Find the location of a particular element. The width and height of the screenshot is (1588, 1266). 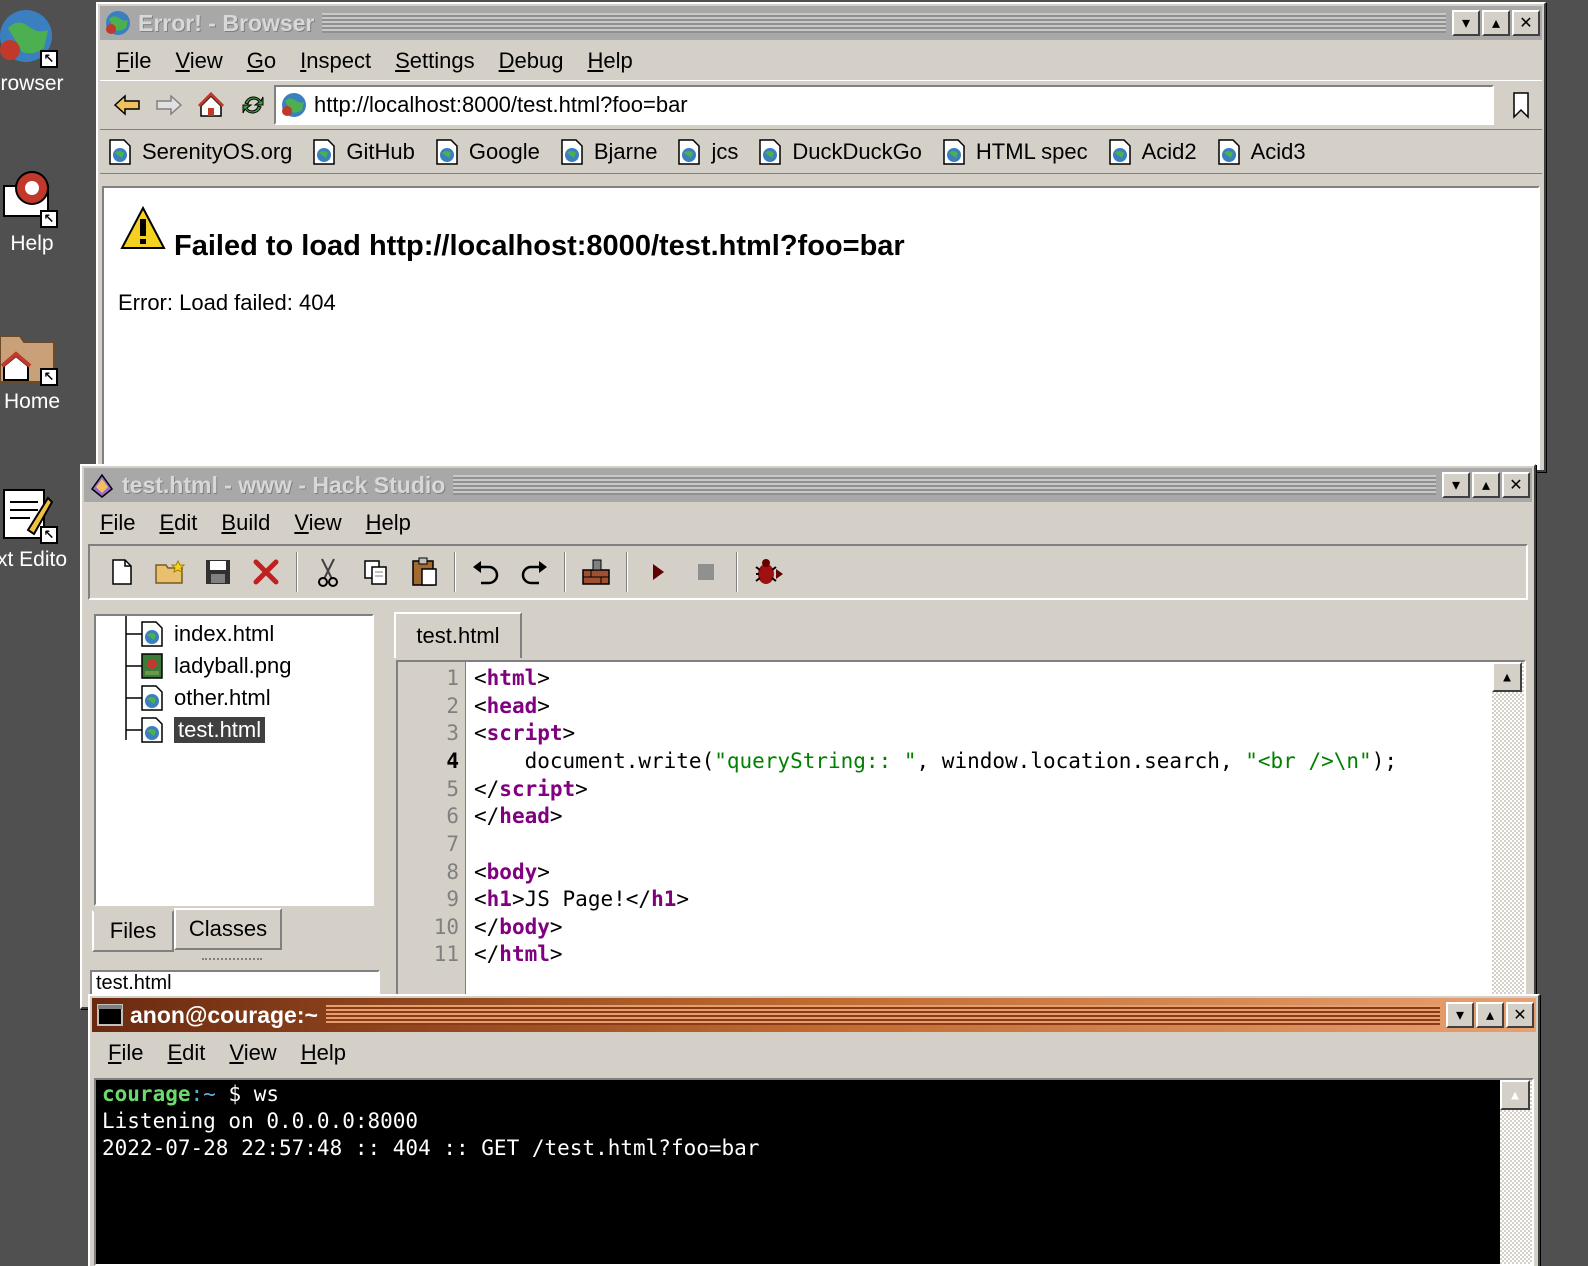

desktop-icon-help: ↖ Help is located at coordinates (40, 212).